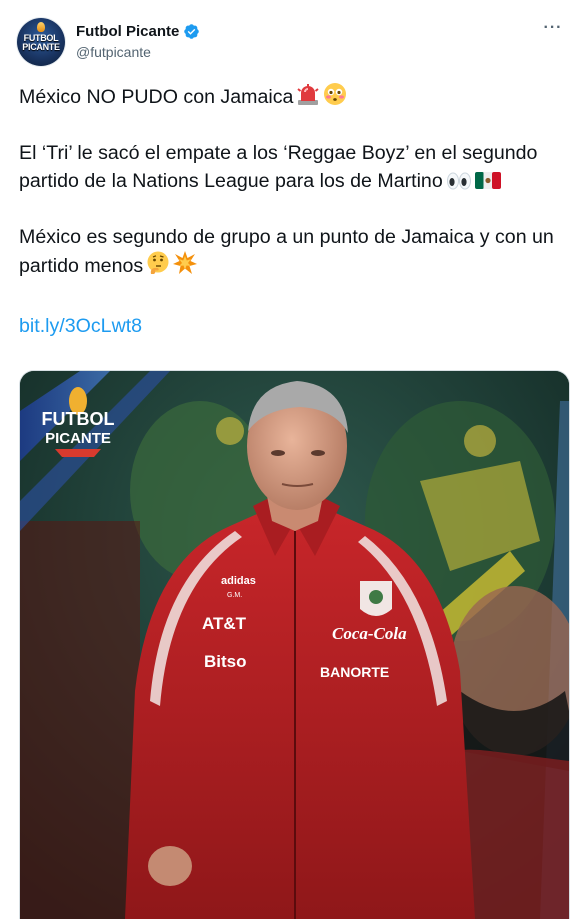  Describe the element at coordinates (234, 595) in the screenshot. I see `jacket-initials: G.M.` at that location.